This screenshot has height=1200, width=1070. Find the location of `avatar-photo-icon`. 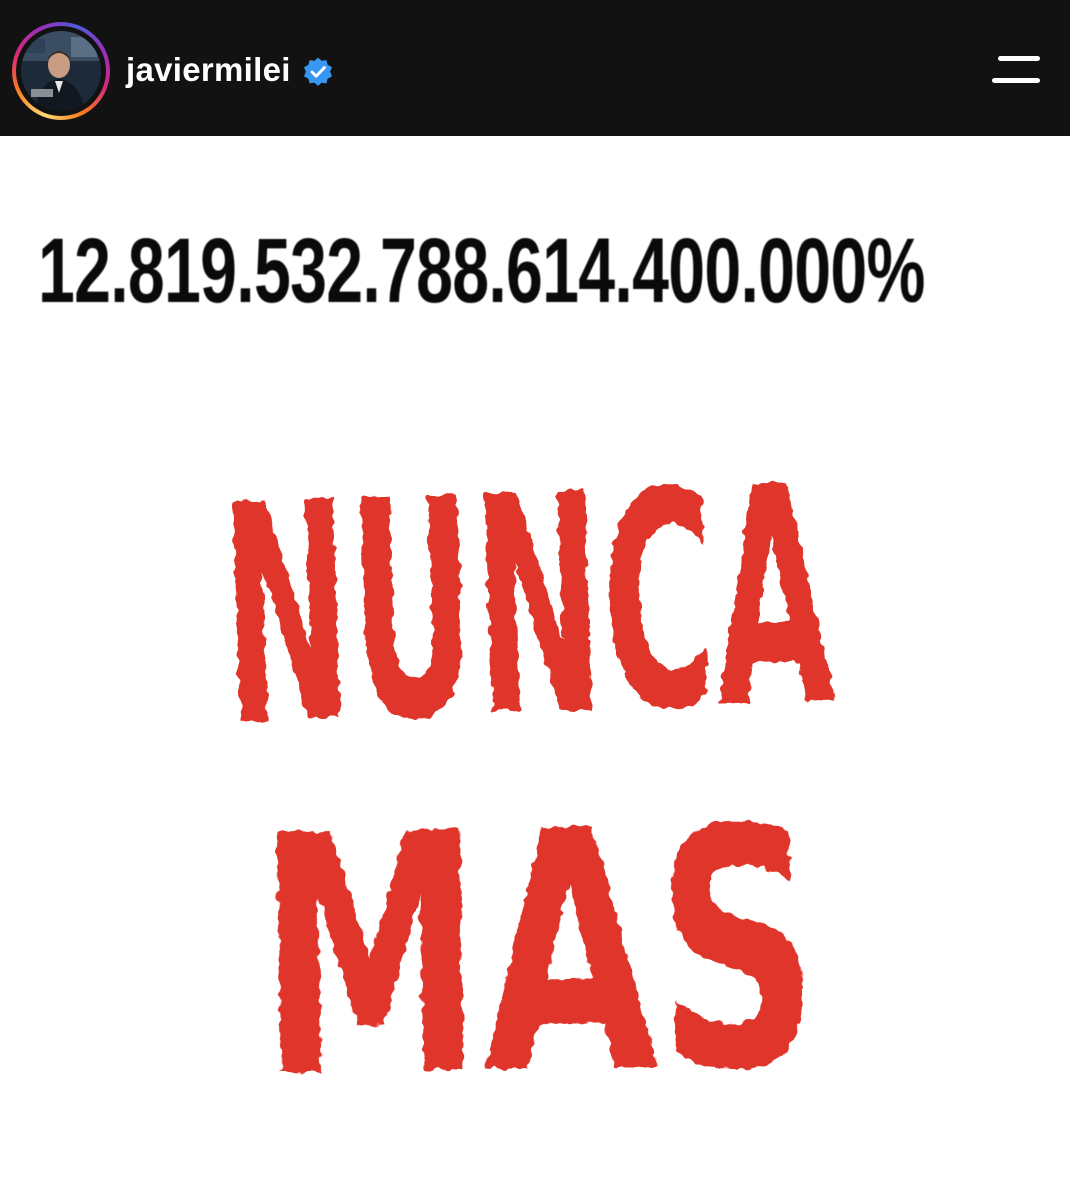

avatar-photo-icon is located at coordinates (61, 71).